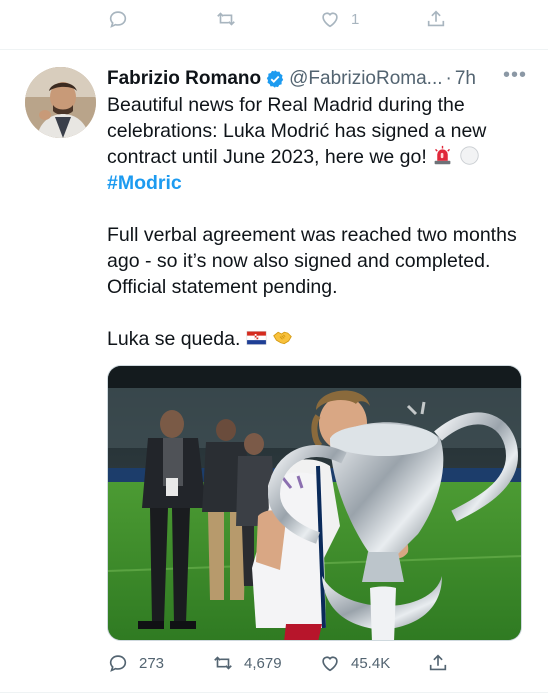  Describe the element at coordinates (174, 339) in the screenshot. I see `tweet-text-para3: Luka se queda.` at that location.